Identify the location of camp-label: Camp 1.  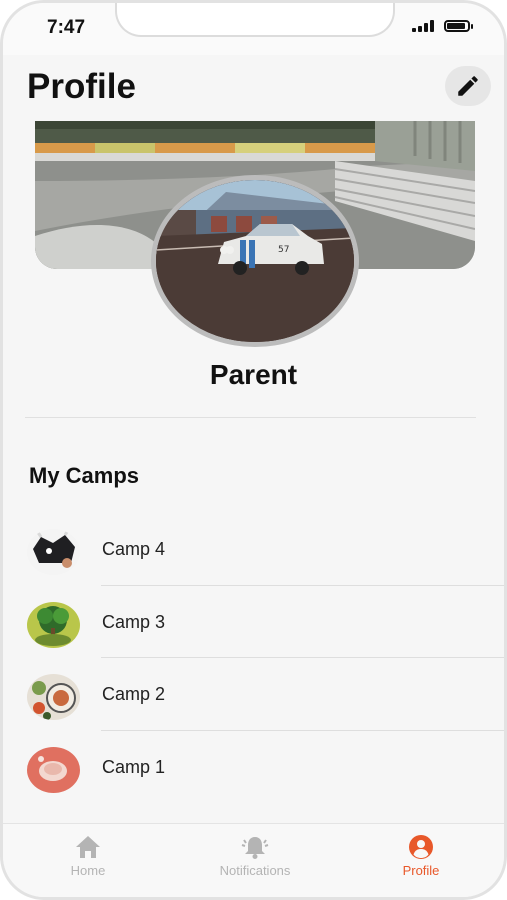
(134, 766).